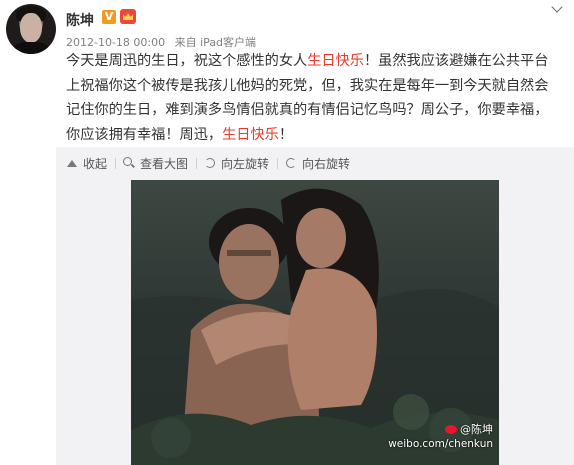 The height and width of the screenshot is (465, 574). Describe the element at coordinates (129, 163) in the screenshot. I see `magnifier-icon` at that location.